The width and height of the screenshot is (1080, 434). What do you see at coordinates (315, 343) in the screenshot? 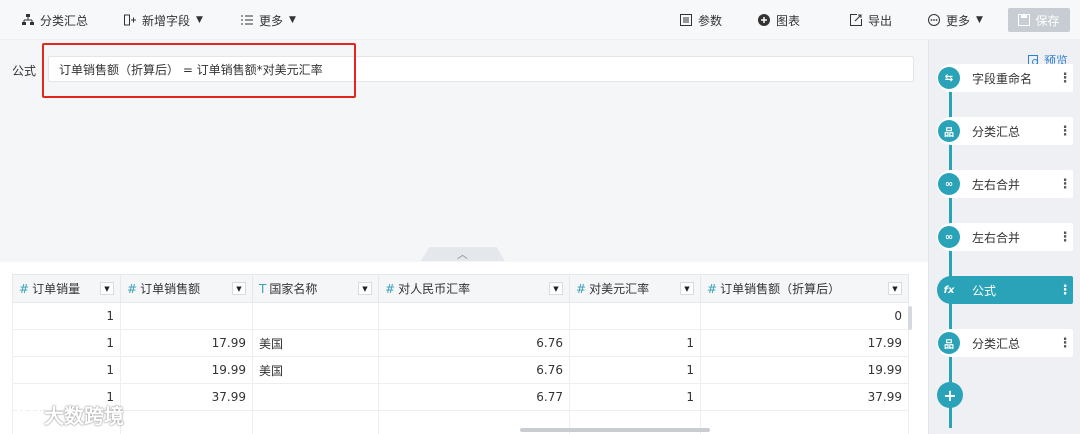
I see `table-cell: 美国` at bounding box center [315, 343].